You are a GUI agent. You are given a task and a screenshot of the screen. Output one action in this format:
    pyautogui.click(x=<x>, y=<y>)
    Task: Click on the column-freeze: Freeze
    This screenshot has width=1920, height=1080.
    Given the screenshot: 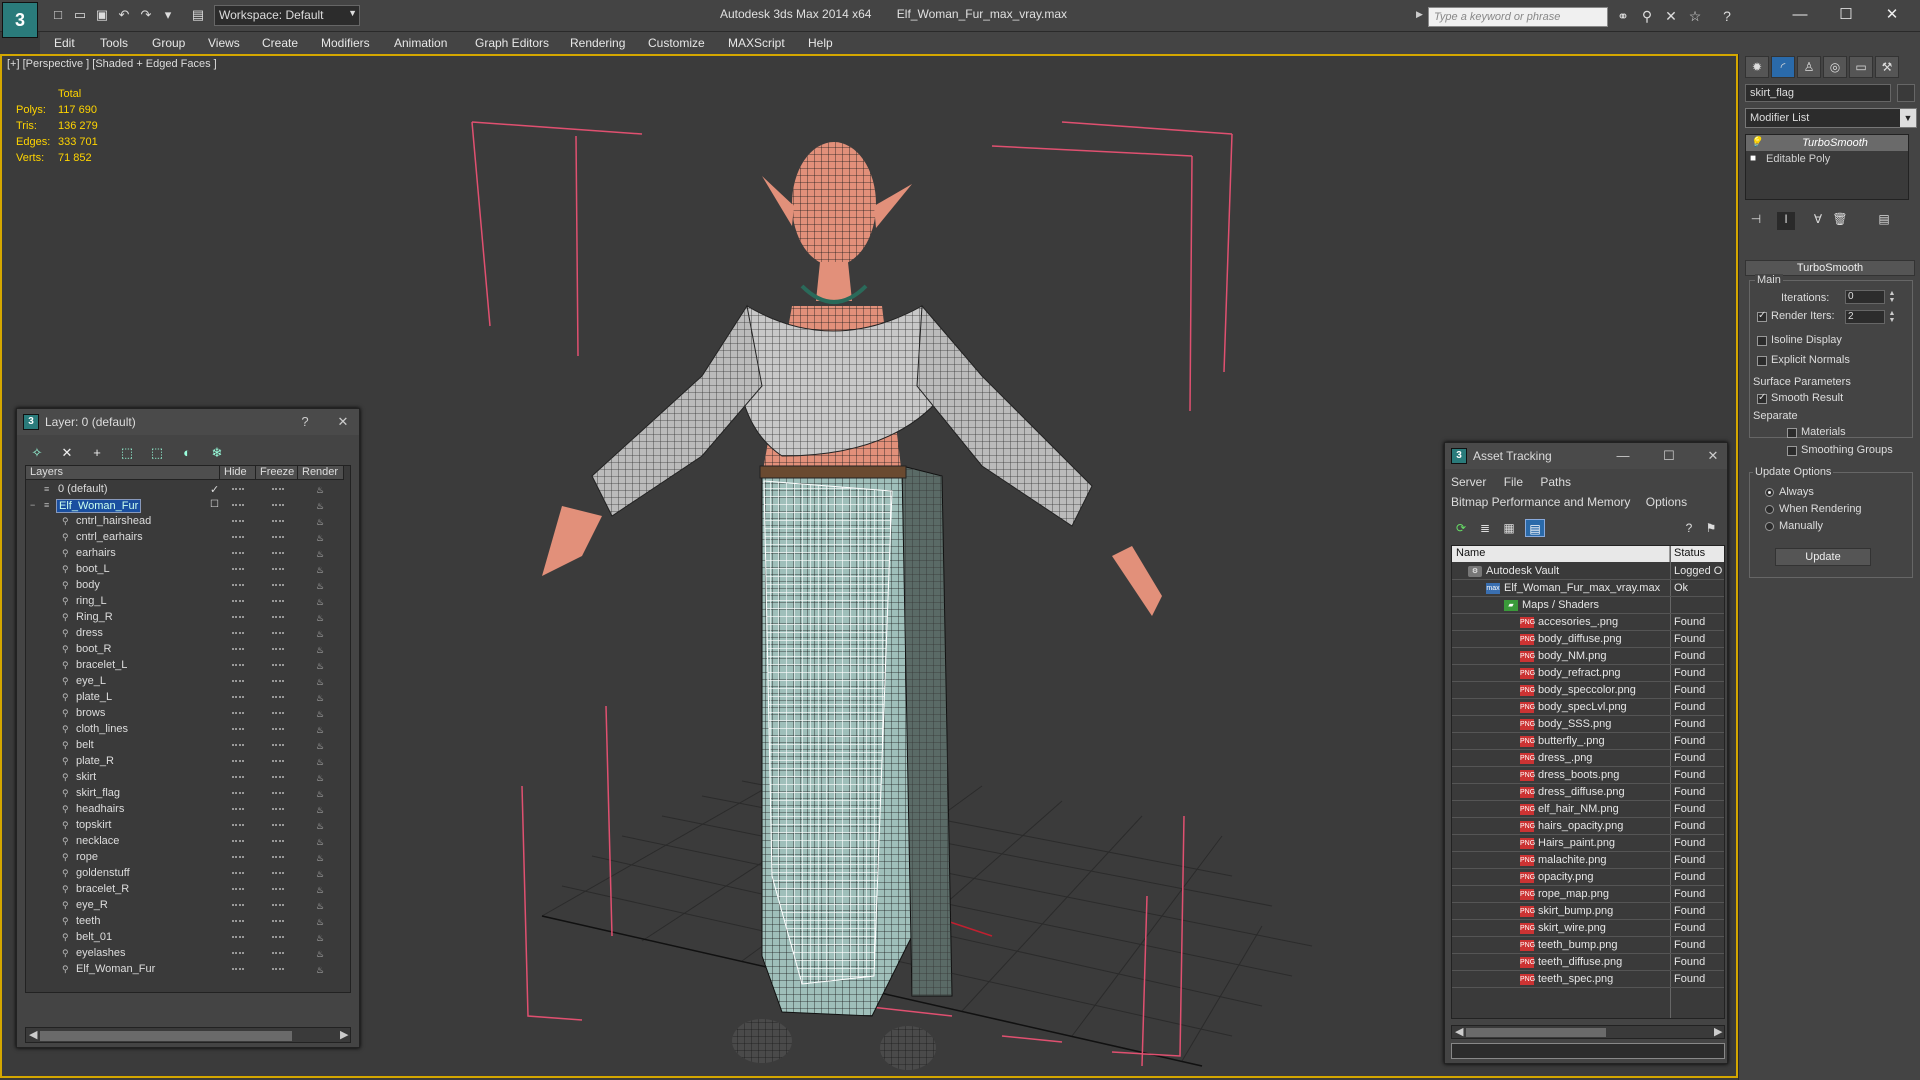 What is the action you would take?
    pyautogui.click(x=277, y=473)
    